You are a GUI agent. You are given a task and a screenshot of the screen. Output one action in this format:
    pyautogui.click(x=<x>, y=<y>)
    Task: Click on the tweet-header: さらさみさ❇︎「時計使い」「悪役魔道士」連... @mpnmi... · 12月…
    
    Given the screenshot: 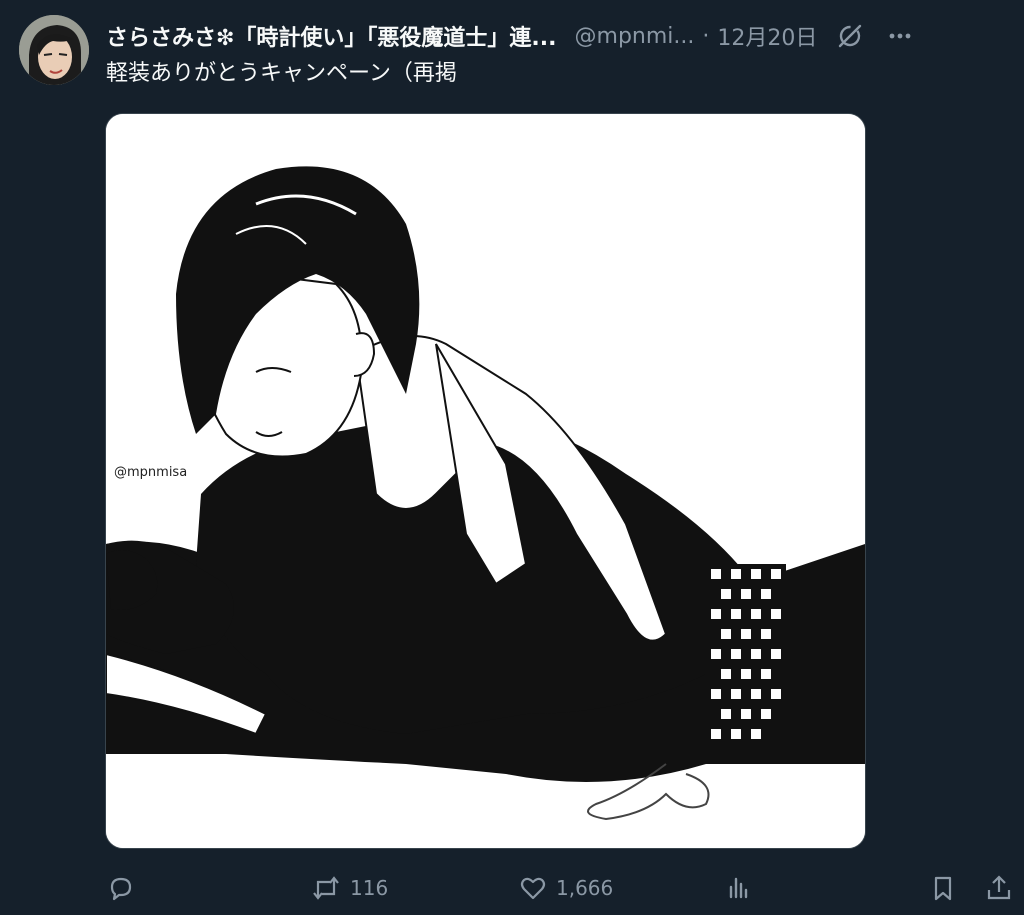 What is the action you would take?
    pyautogui.click(x=560, y=36)
    